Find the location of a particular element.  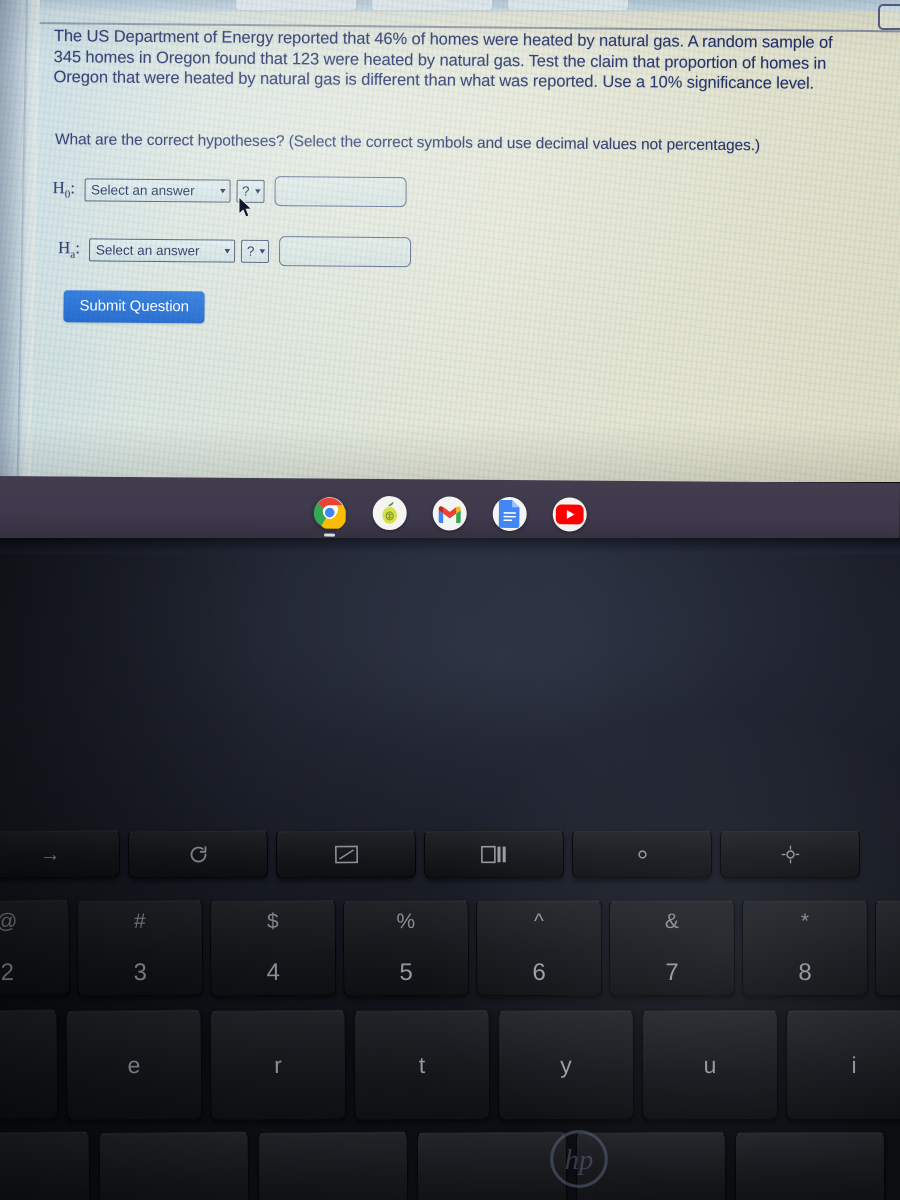

keyboard-function-row: → is located at coordinates (430, 854).